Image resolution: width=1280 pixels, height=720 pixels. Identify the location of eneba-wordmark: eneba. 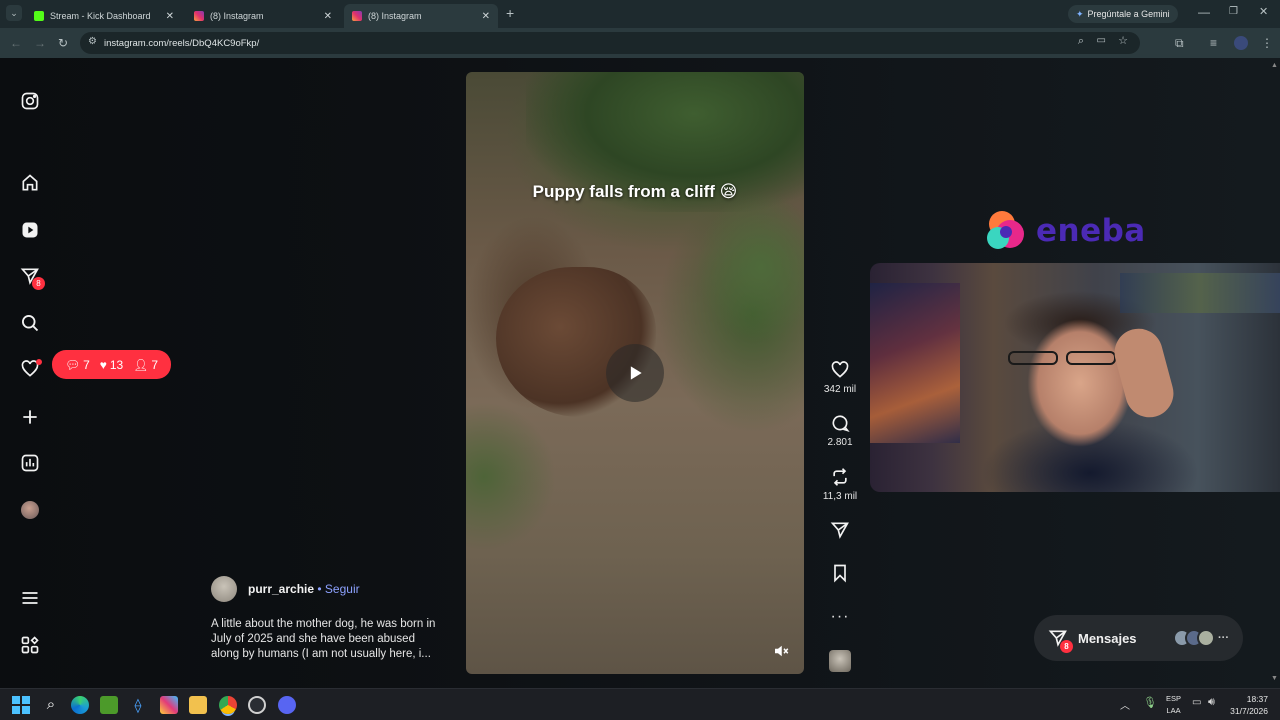
(1091, 231).